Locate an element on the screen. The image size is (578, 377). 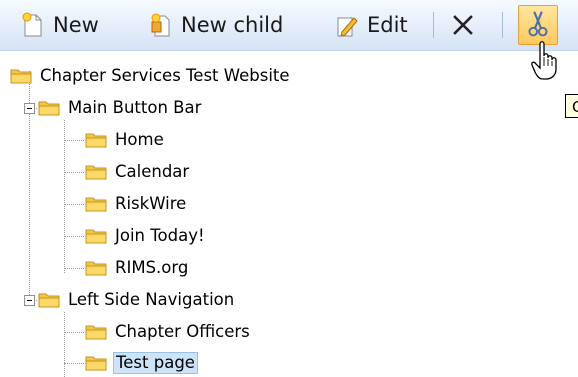
tree-node-join-today: Join Today! is located at coordinates (146, 236).